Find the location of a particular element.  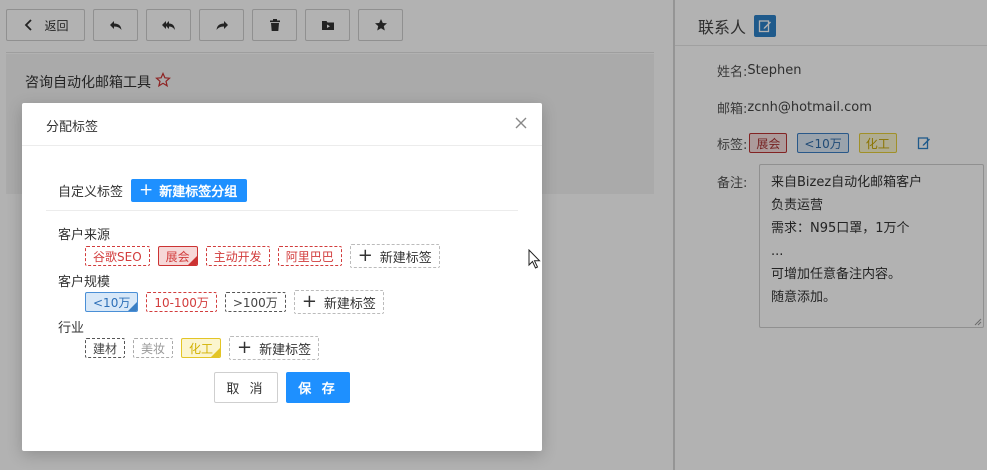

custom-tag-label: 自定义标签 is located at coordinates (91, 192).